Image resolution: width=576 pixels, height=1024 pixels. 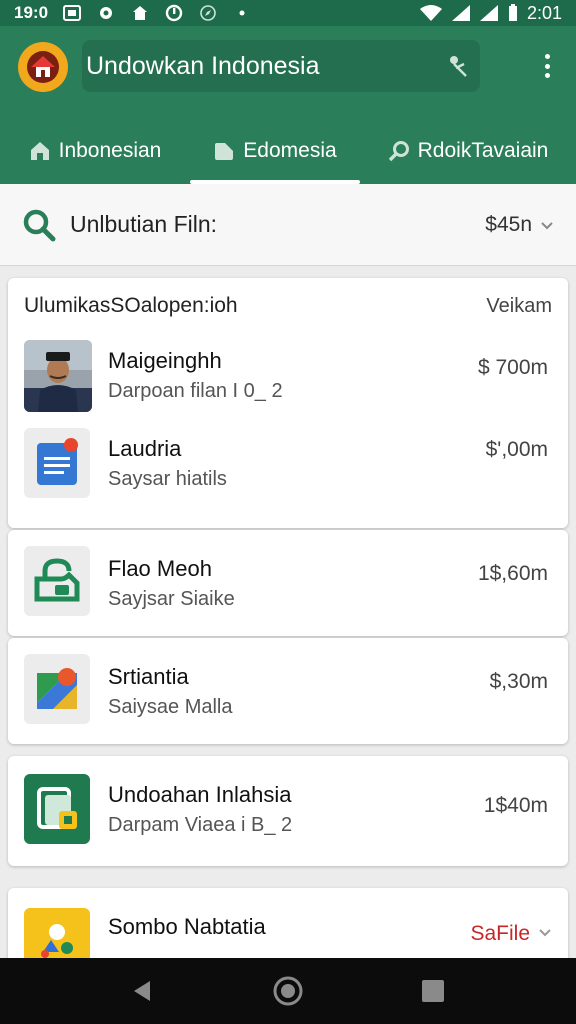 What do you see at coordinates (200, 825) in the screenshot?
I see `item-subtitle: Darpam Viaea i B_ 2` at bounding box center [200, 825].